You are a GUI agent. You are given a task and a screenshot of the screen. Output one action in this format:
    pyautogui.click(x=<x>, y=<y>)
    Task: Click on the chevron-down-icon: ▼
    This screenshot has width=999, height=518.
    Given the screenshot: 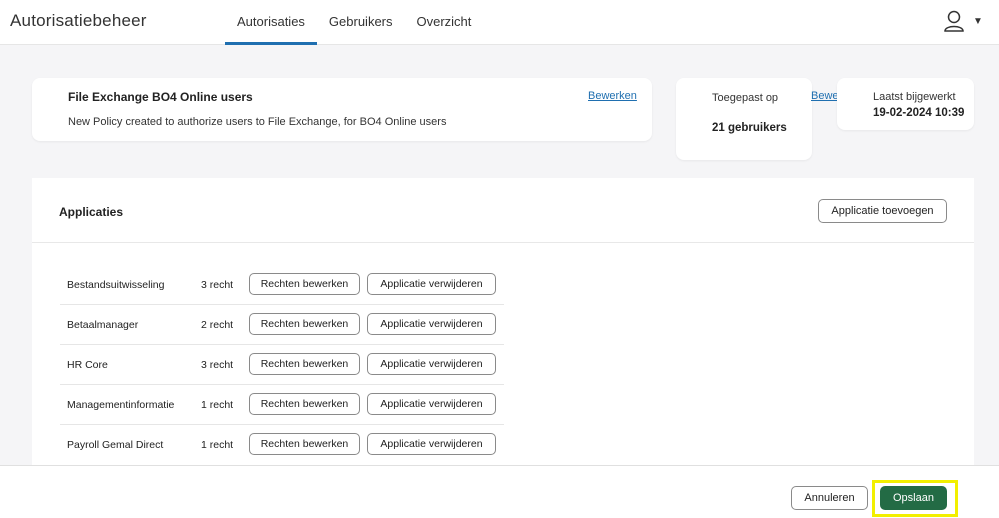 What is the action you would take?
    pyautogui.click(x=978, y=21)
    